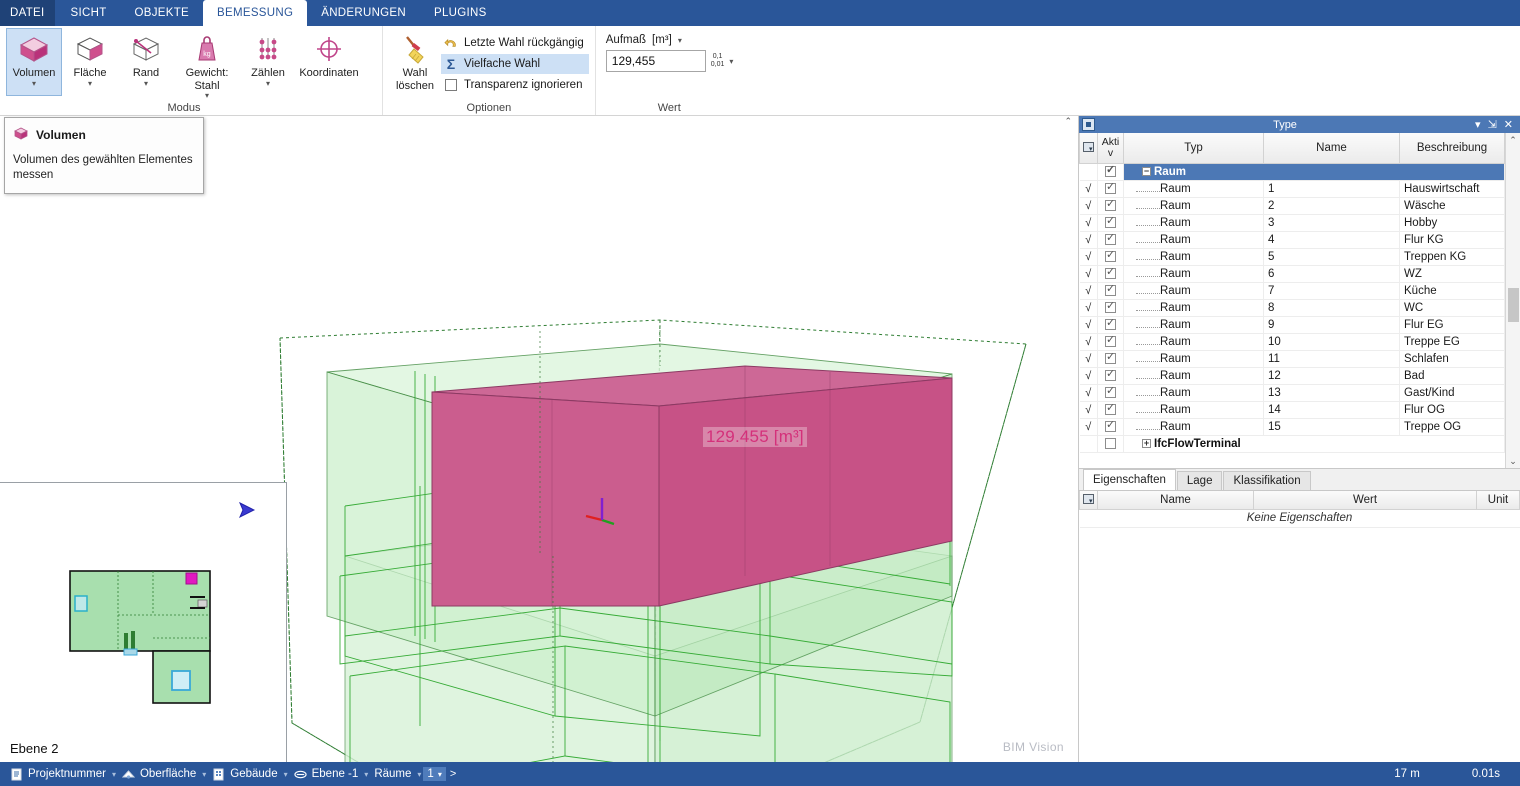  Describe the element at coordinates (392, 774) in the screenshot. I see `breadcrumb-raeume: Räume` at that location.